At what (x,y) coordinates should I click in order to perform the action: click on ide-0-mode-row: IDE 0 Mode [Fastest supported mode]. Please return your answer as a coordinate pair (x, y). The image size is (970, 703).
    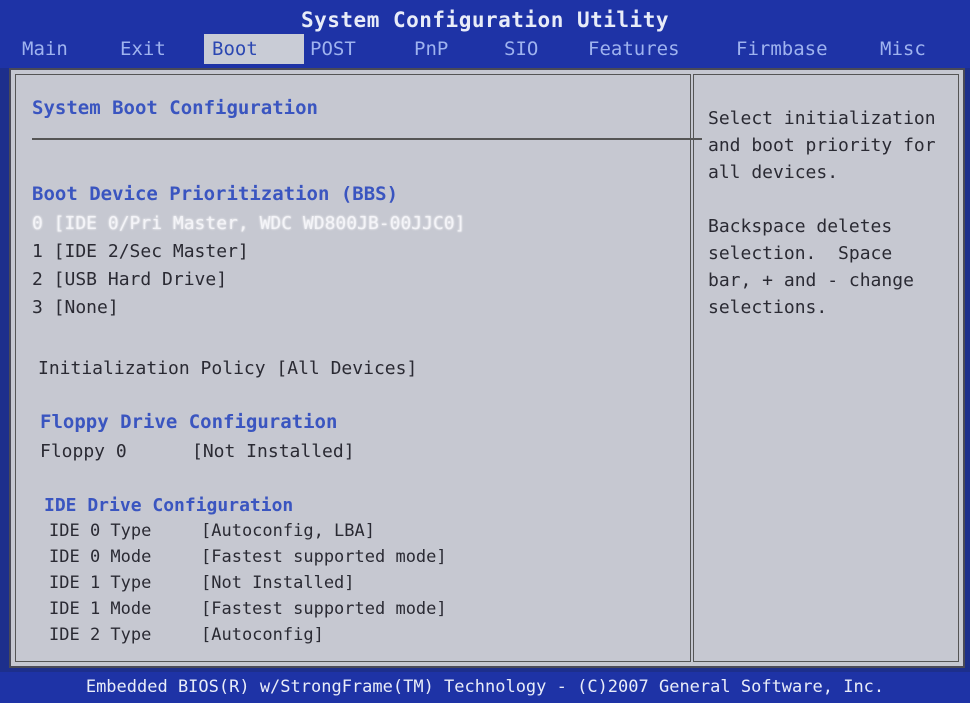
    Looking at the image, I should click on (248, 557).